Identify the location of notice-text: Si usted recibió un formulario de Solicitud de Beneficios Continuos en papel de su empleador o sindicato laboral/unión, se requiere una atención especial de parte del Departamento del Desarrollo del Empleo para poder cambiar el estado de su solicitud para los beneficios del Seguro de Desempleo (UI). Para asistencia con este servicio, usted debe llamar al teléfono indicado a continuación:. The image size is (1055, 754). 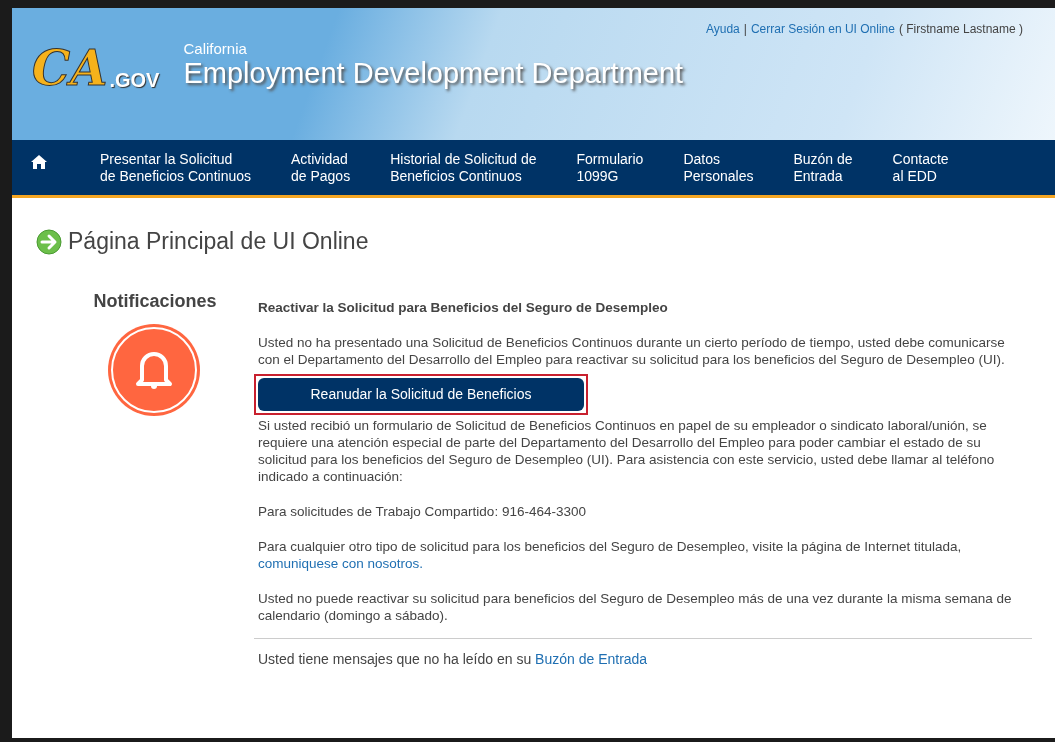
(627, 451).